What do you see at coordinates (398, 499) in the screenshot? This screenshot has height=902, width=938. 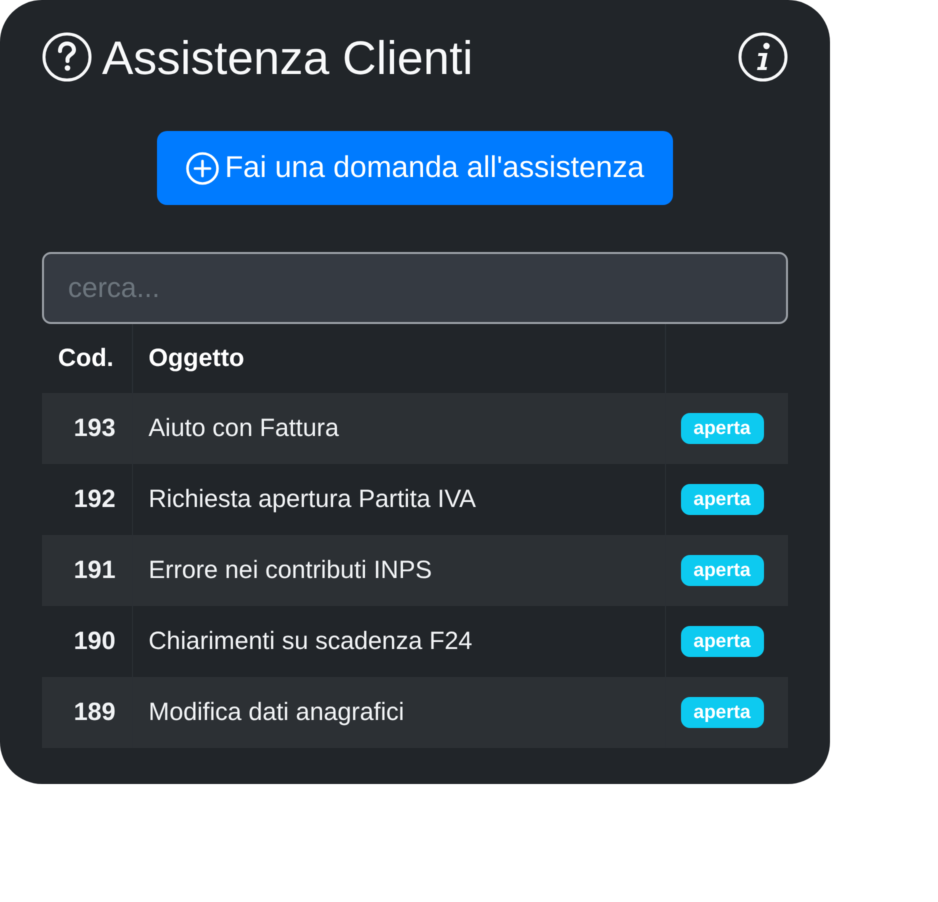 I see `table-cell: Richiesta apertura Partita IVA` at bounding box center [398, 499].